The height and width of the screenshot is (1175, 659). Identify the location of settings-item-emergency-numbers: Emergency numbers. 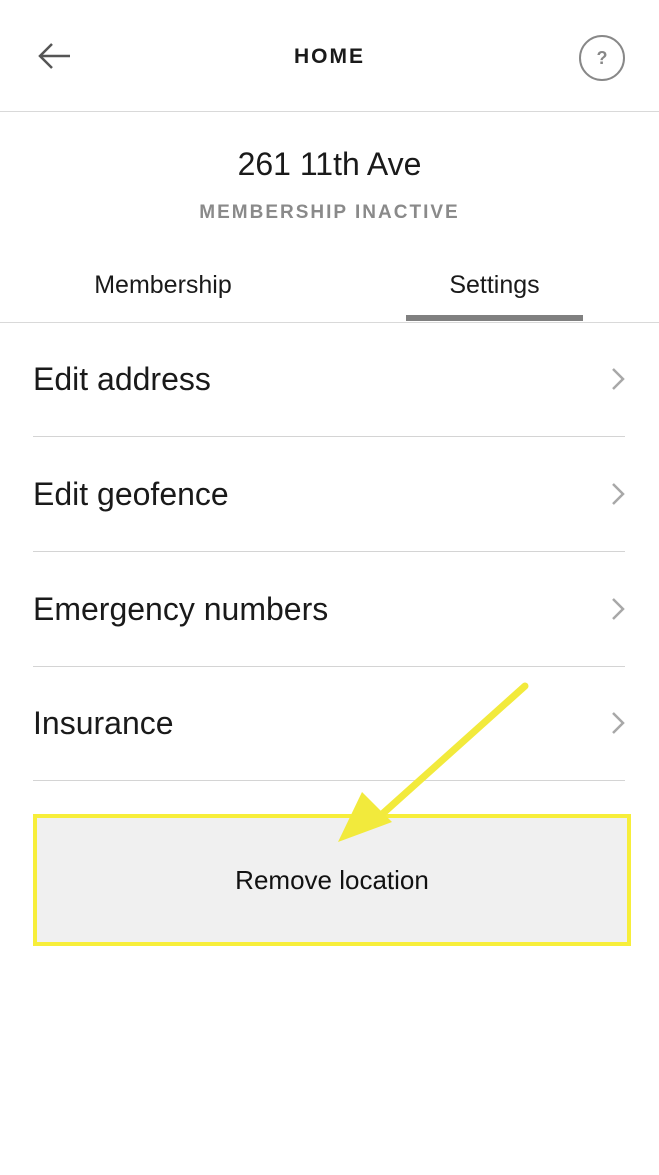
(329, 609).